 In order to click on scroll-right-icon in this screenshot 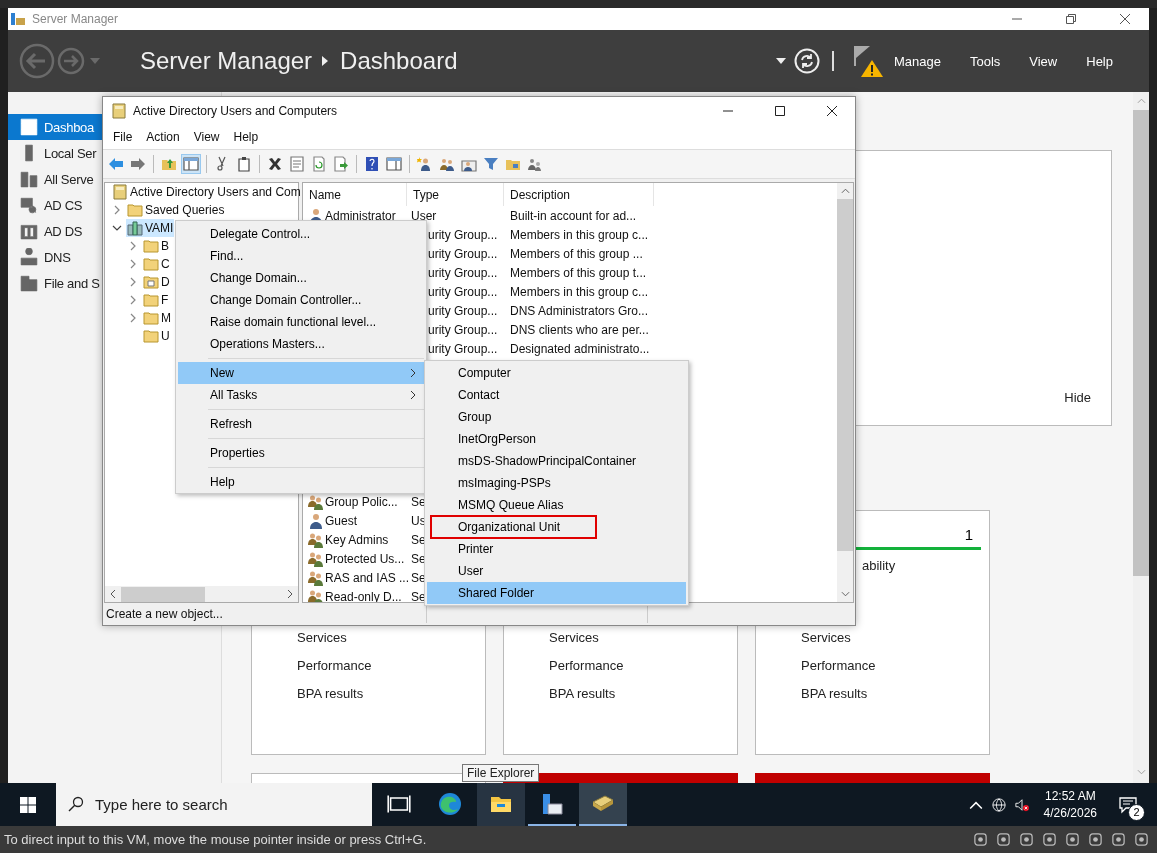, I will do `click(290, 594)`.